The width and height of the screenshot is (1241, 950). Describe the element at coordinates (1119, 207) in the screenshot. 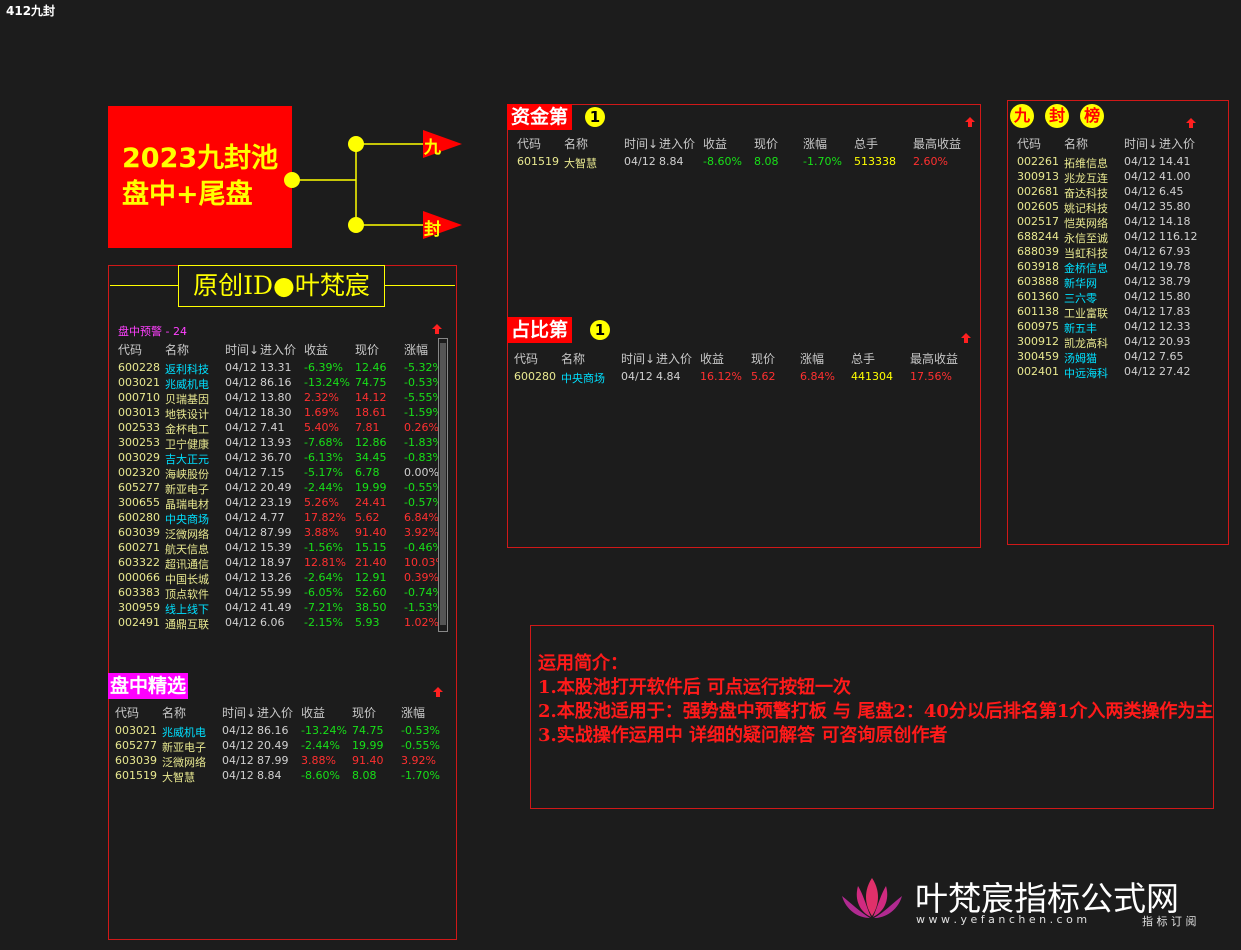

I see `table-row: 002605 姚记科技 04/12 35.80` at that location.